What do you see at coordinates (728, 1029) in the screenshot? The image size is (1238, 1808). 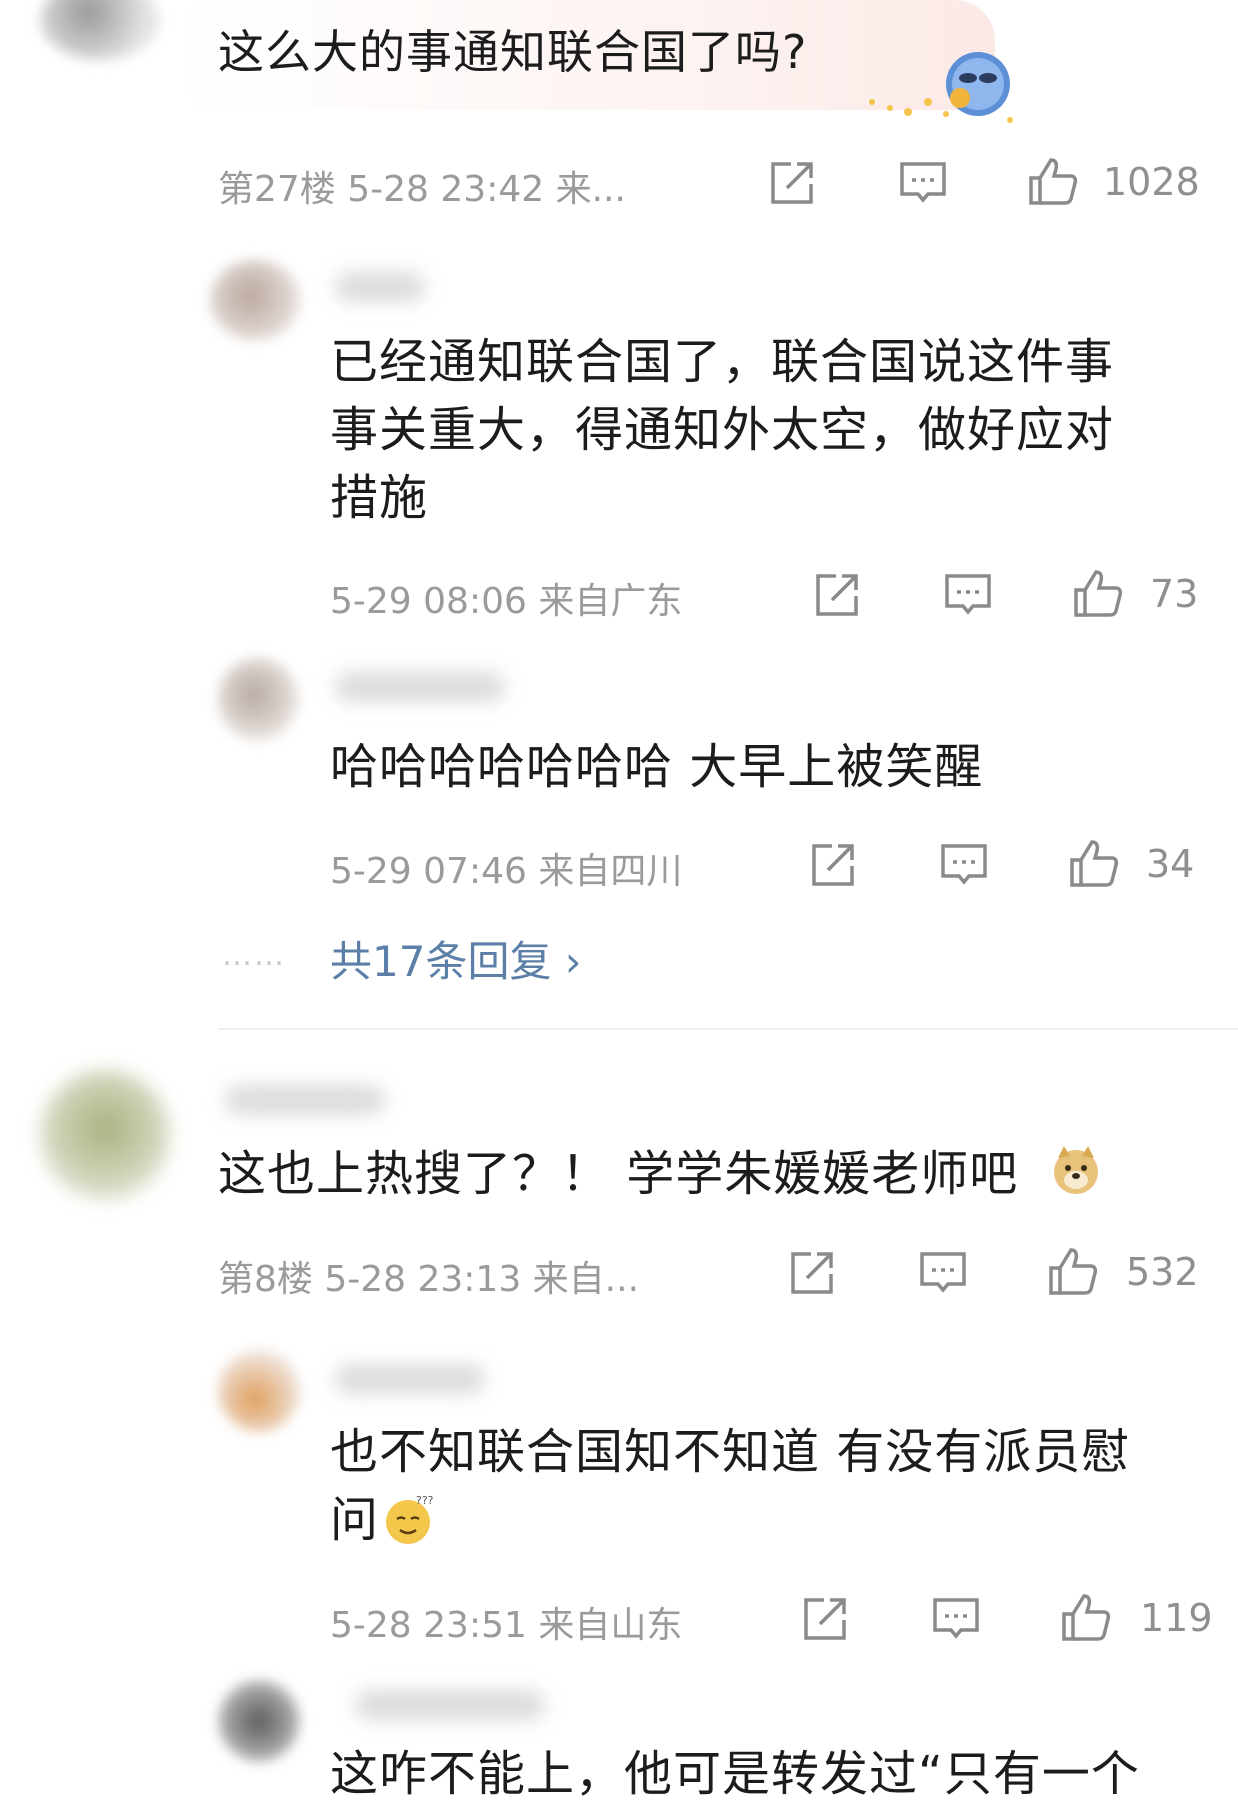 I see `divider` at bounding box center [728, 1029].